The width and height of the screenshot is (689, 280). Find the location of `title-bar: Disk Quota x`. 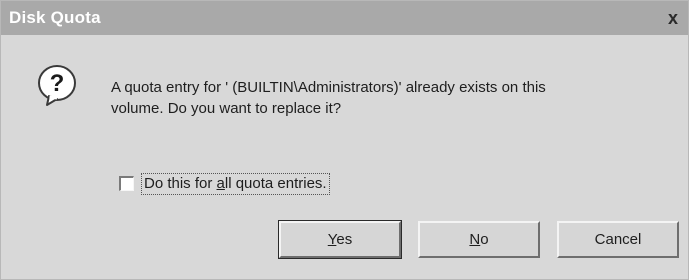

title-bar: Disk Quota x is located at coordinates (344, 18).